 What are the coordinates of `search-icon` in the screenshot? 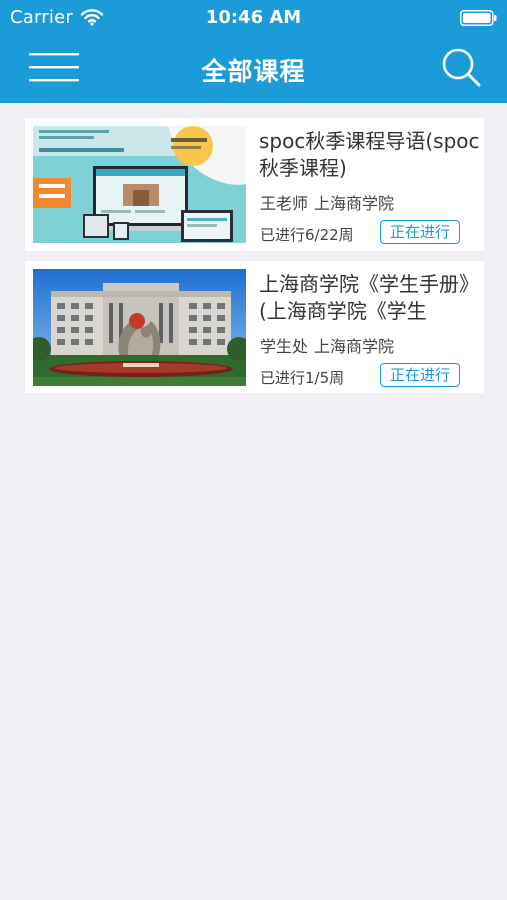 It's located at (461, 70).